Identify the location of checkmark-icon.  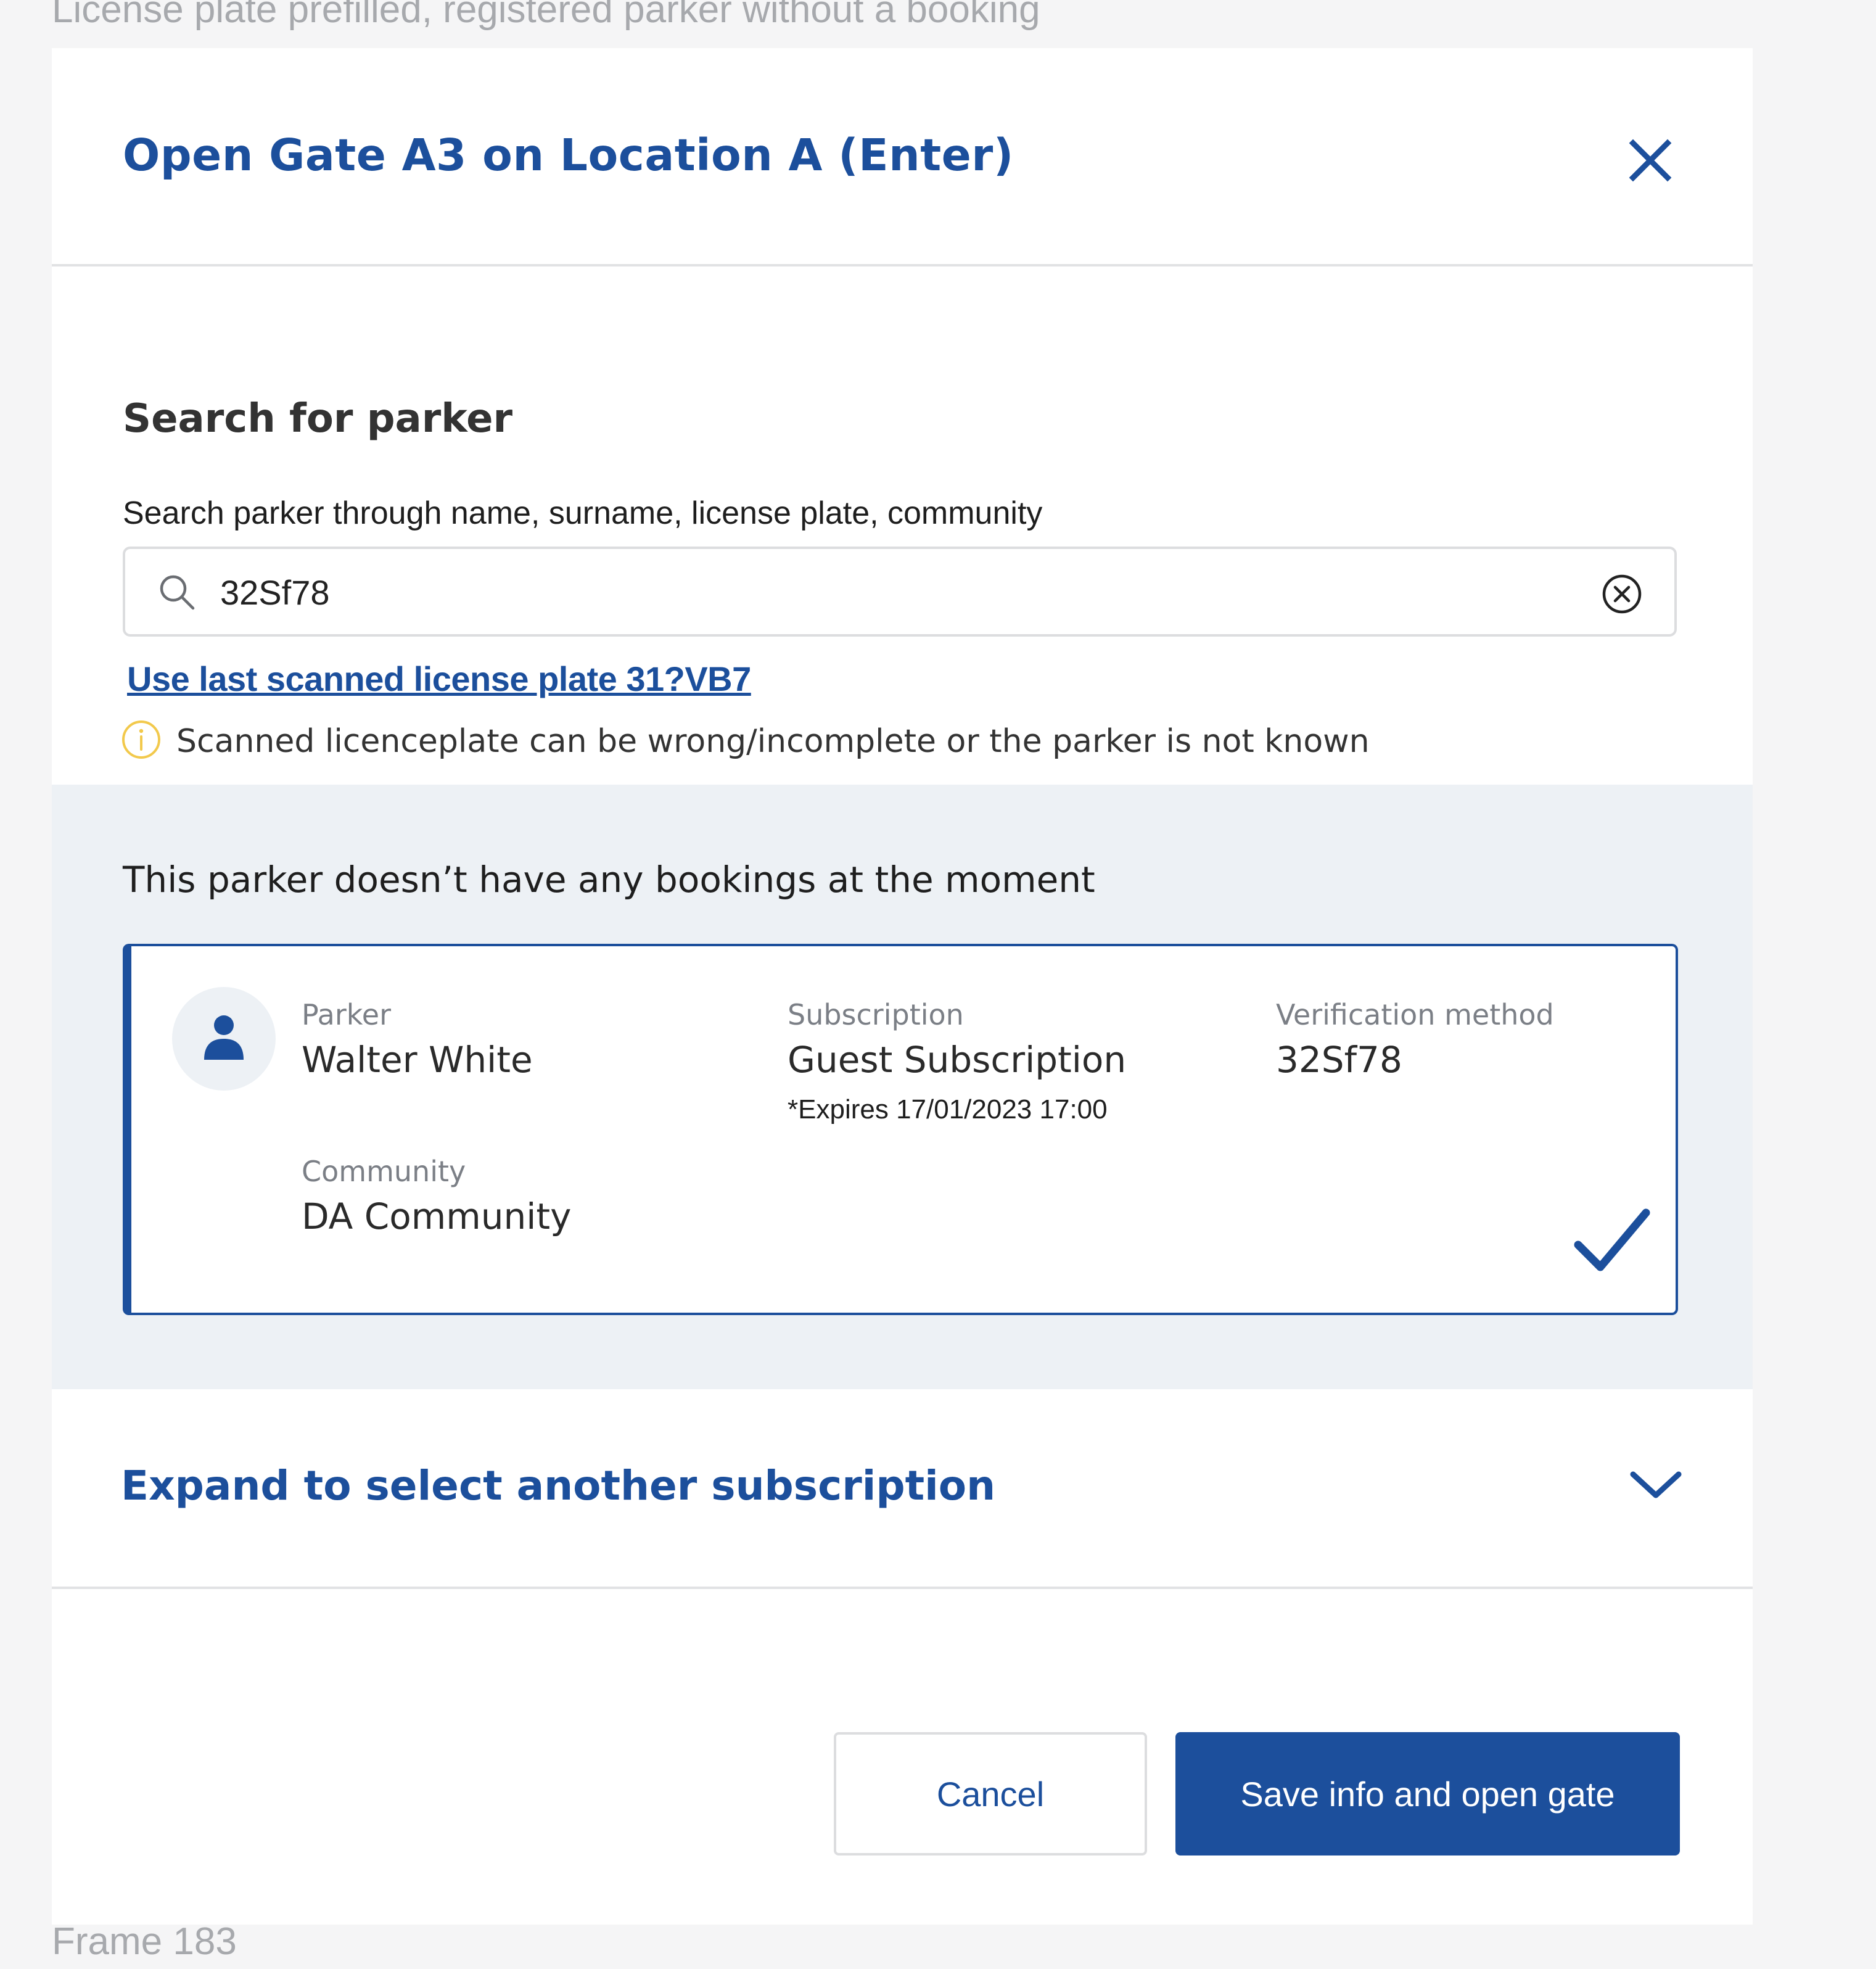
(1612, 1239).